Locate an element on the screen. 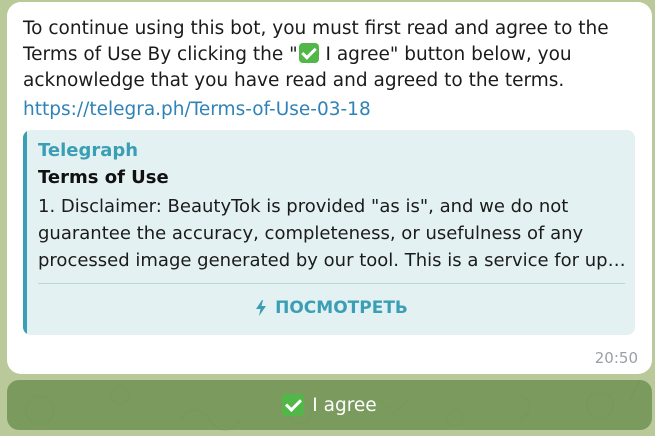  preview-accent-bar is located at coordinates (25, 232).